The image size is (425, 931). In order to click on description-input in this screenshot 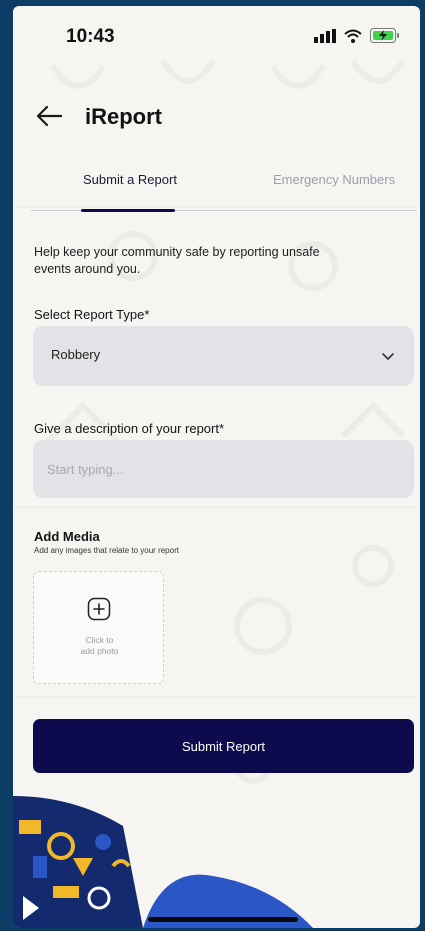, I will do `click(223, 469)`.